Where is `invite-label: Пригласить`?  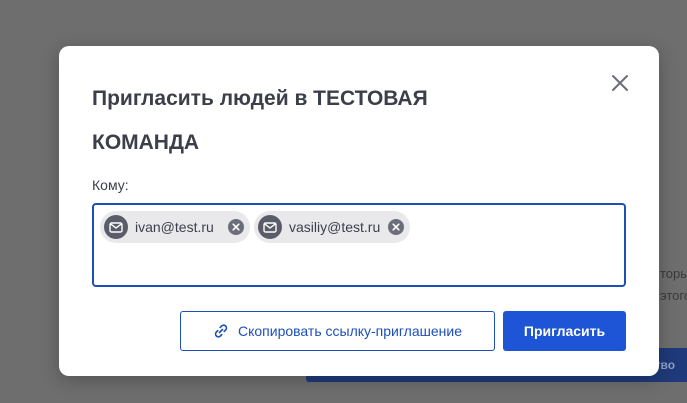 invite-label: Пригласить is located at coordinates (564, 331).